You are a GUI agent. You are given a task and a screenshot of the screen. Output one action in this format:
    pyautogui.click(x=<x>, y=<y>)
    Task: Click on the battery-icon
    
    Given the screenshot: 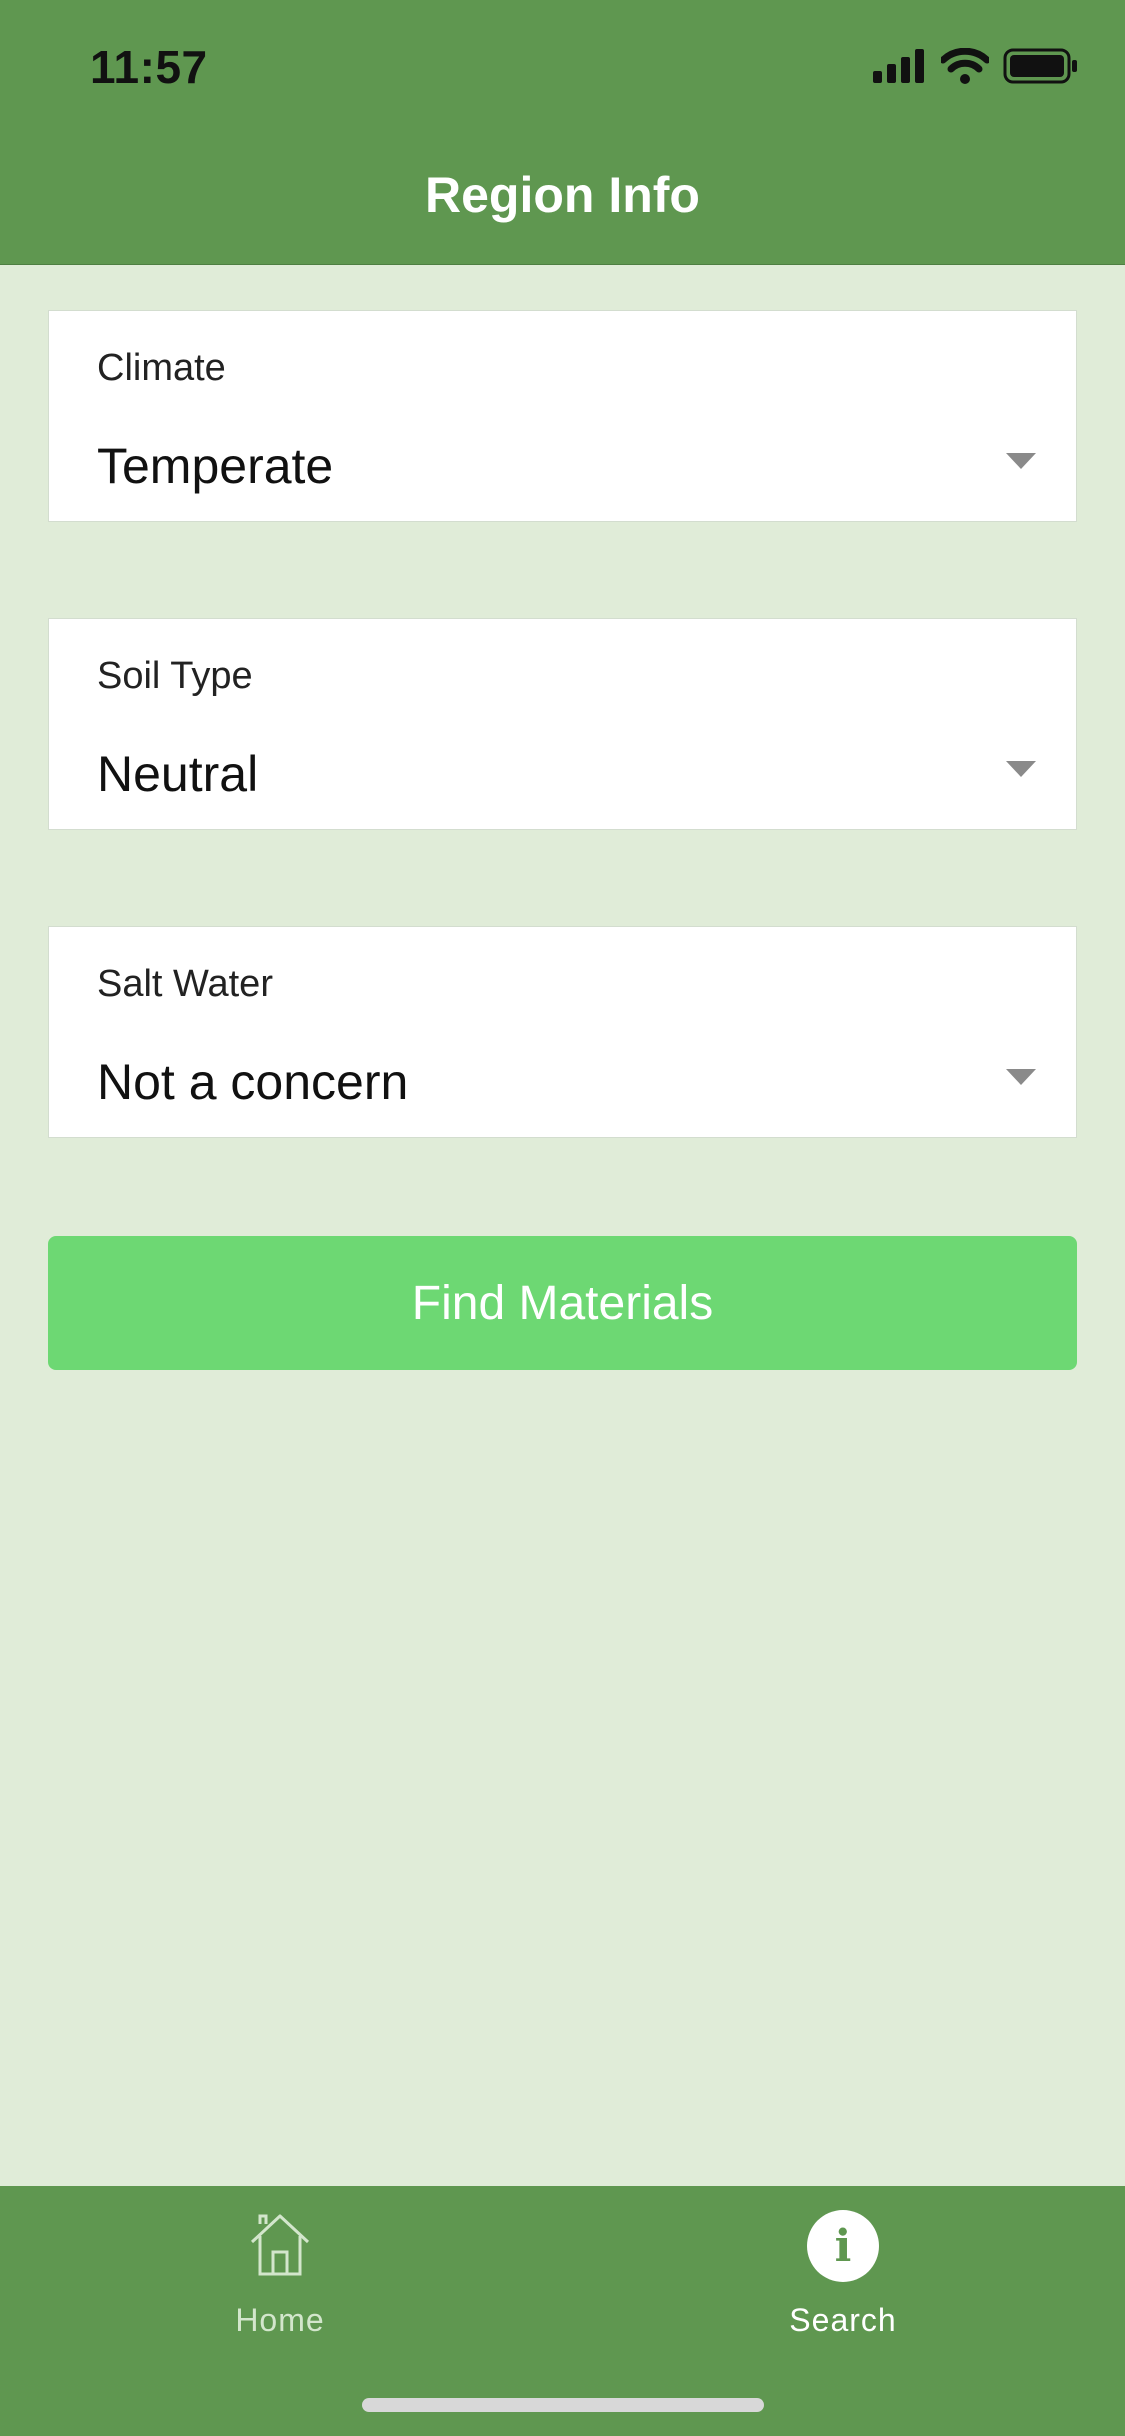 What is the action you would take?
    pyautogui.click(x=1041, y=68)
    